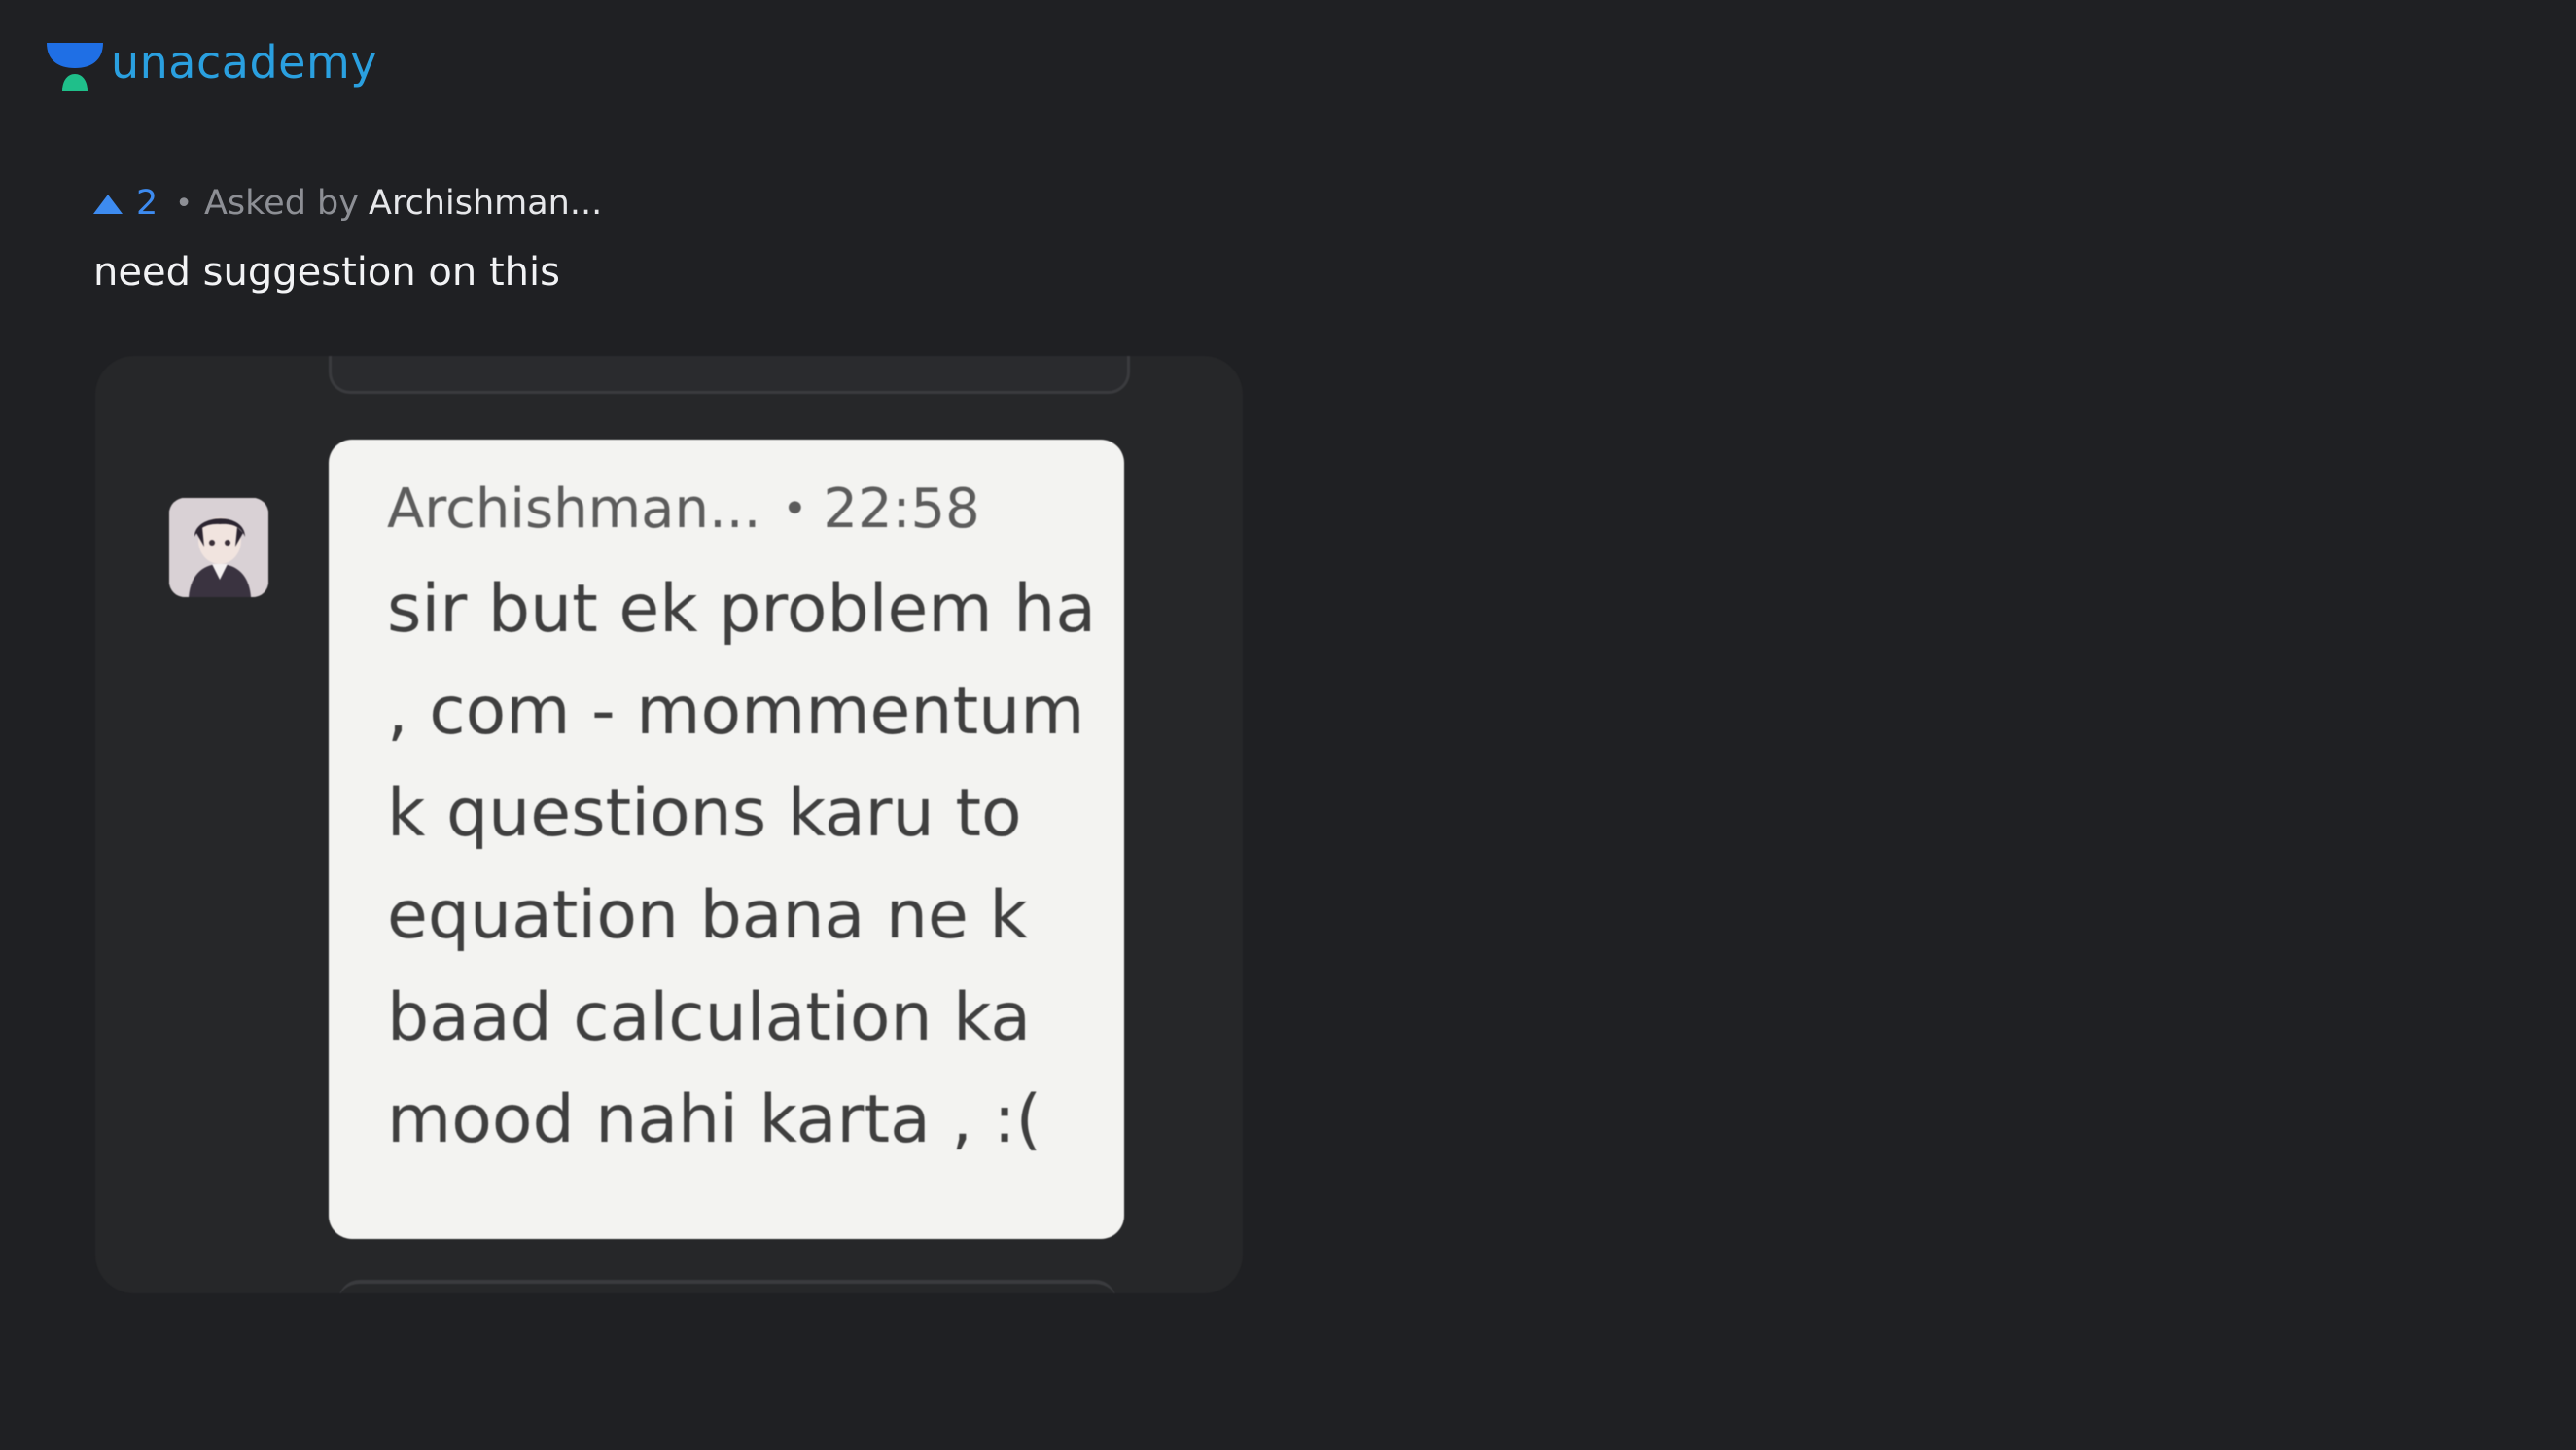 The width and height of the screenshot is (2576, 1450). Describe the element at coordinates (709, 1017) in the screenshot. I see `message-line: baad calculation ka` at that location.